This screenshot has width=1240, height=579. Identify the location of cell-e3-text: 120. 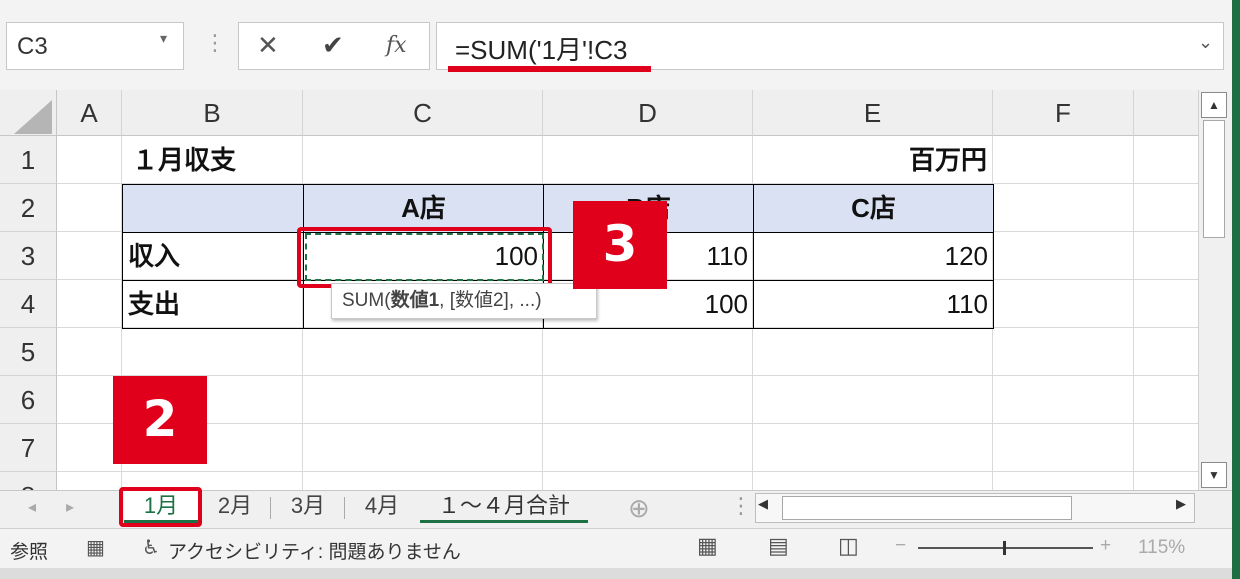
(966, 256).